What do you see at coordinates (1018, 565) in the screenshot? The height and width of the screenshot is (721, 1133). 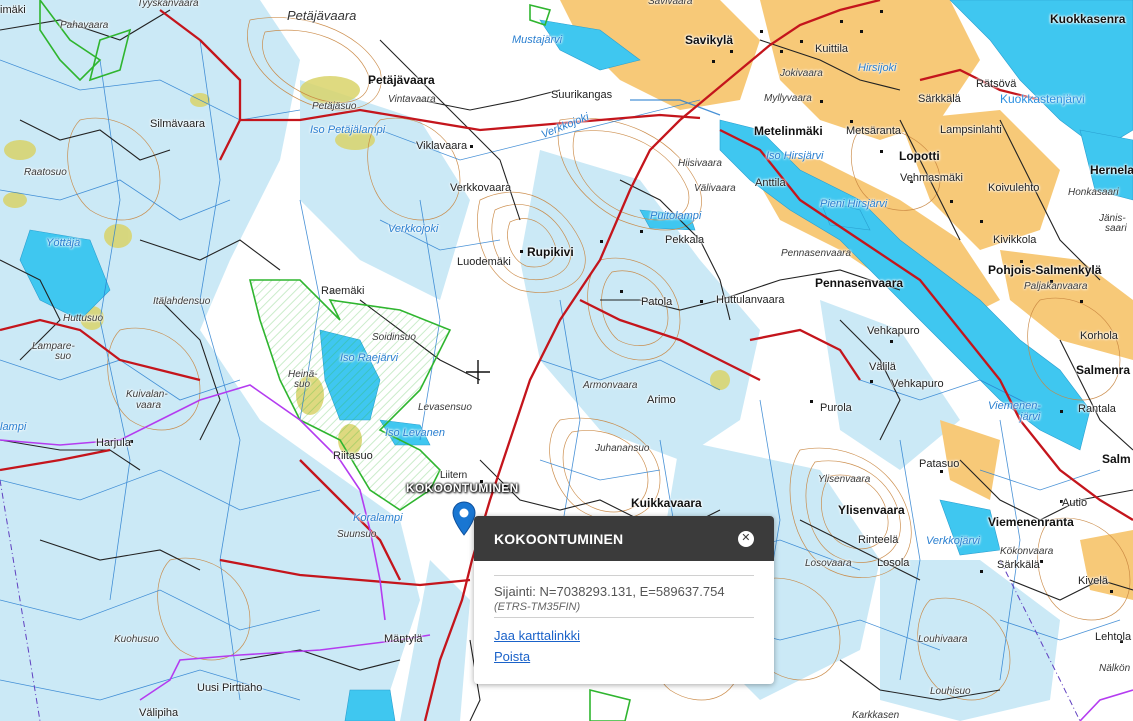 I see `label-sarkkala-2: Särkkälä` at bounding box center [1018, 565].